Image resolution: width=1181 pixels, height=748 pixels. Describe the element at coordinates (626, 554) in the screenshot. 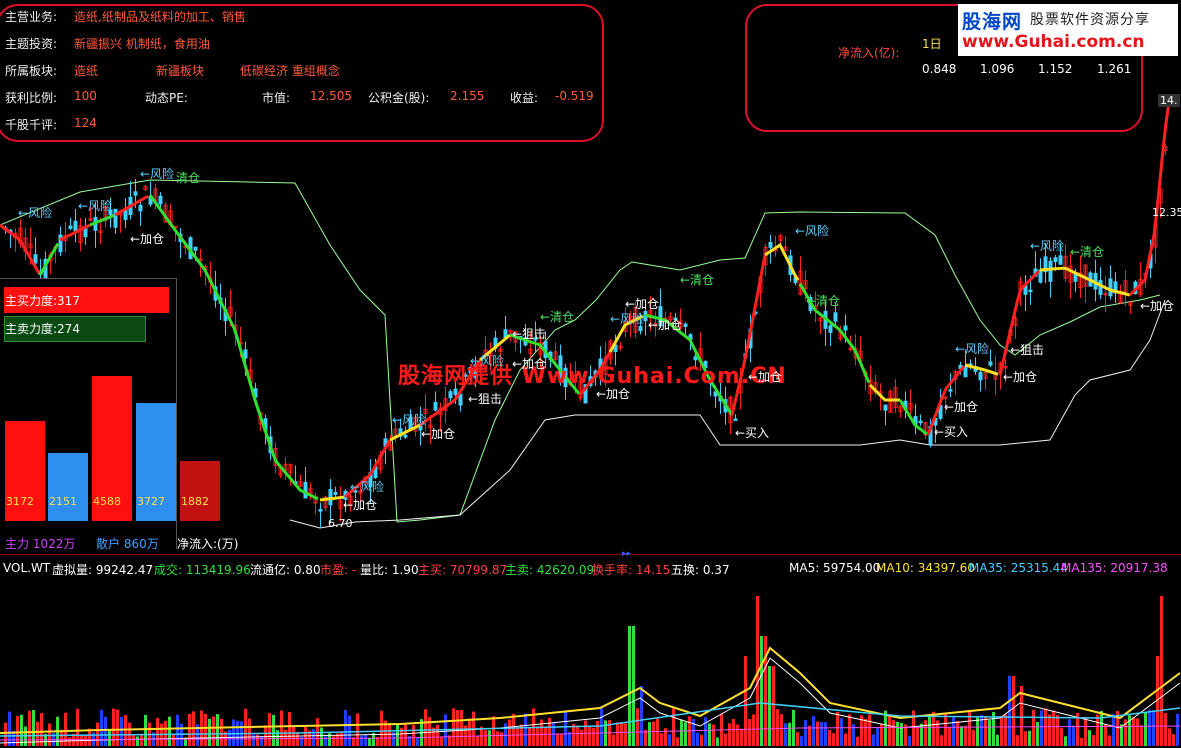

I see `scroll-marker-icon: ▸▸` at that location.